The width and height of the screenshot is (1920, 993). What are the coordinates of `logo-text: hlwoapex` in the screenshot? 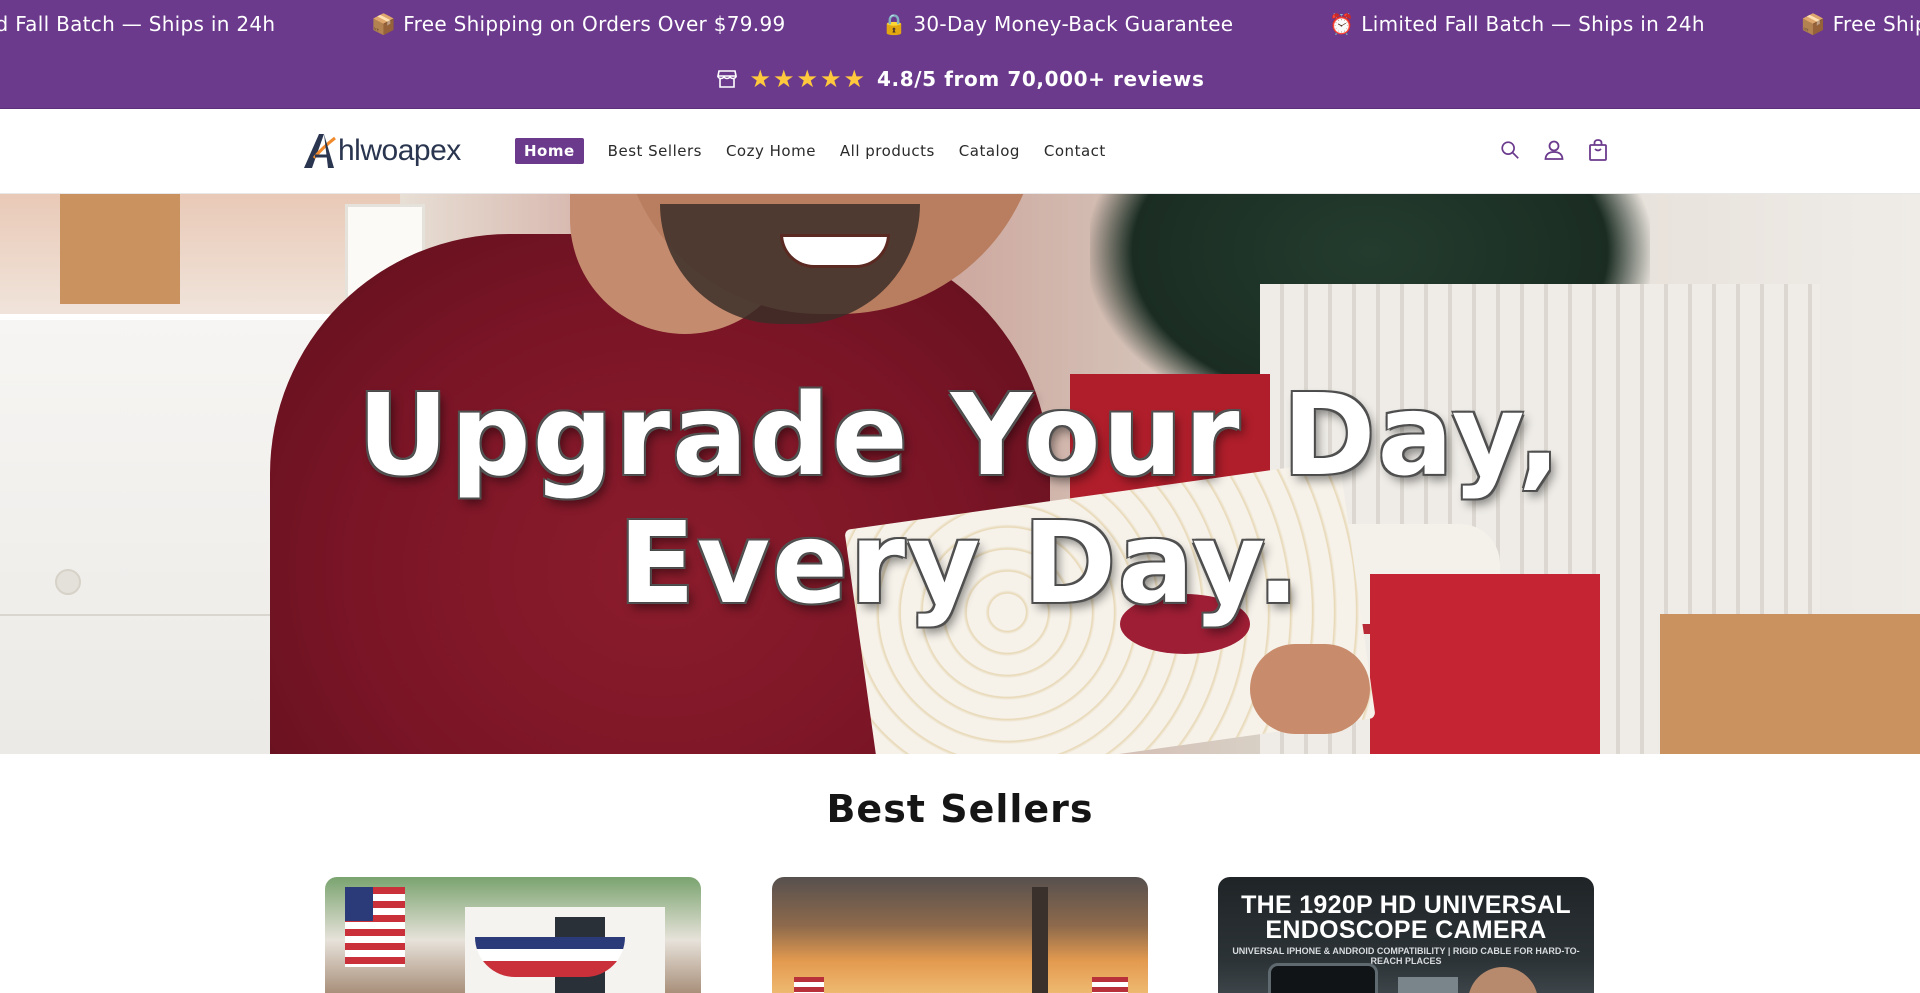 It's located at (399, 150).